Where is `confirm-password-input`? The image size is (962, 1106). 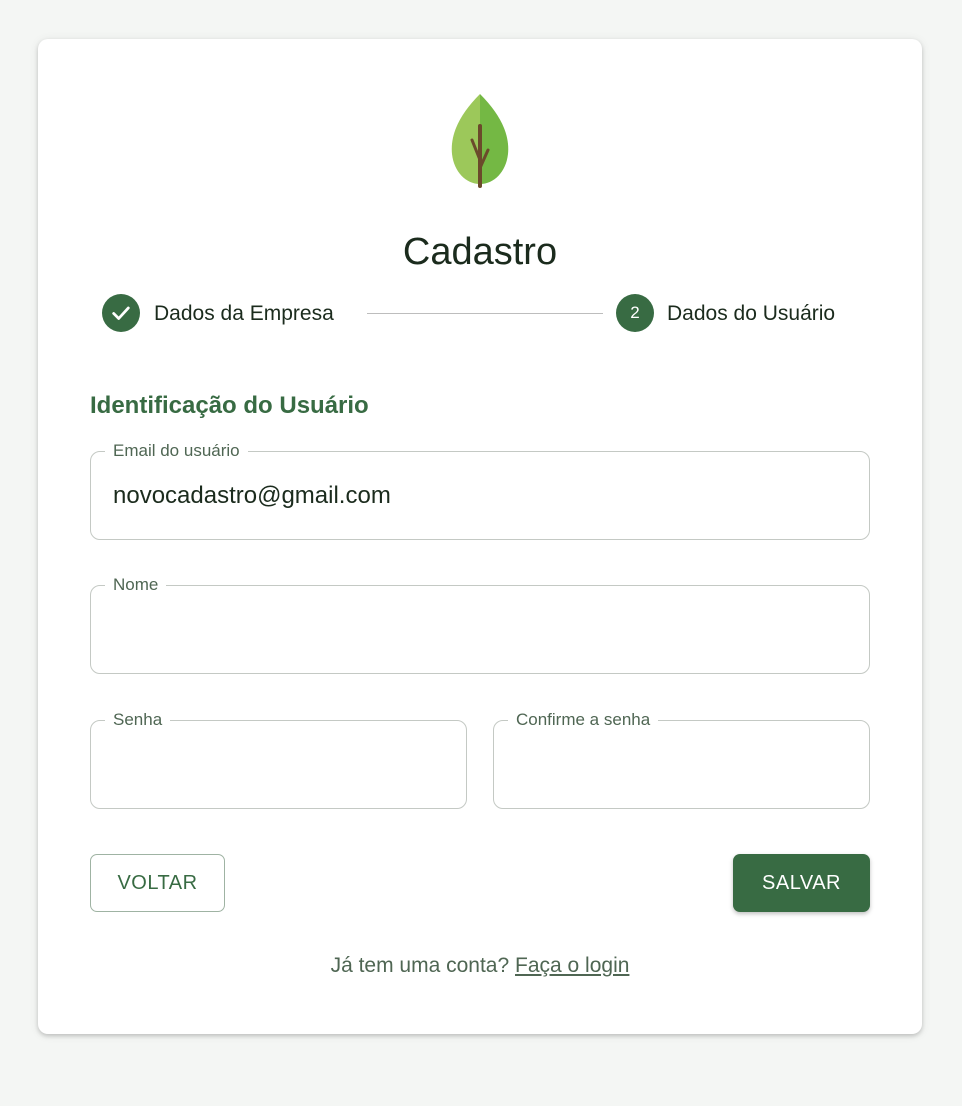
confirm-password-input is located at coordinates (681, 765).